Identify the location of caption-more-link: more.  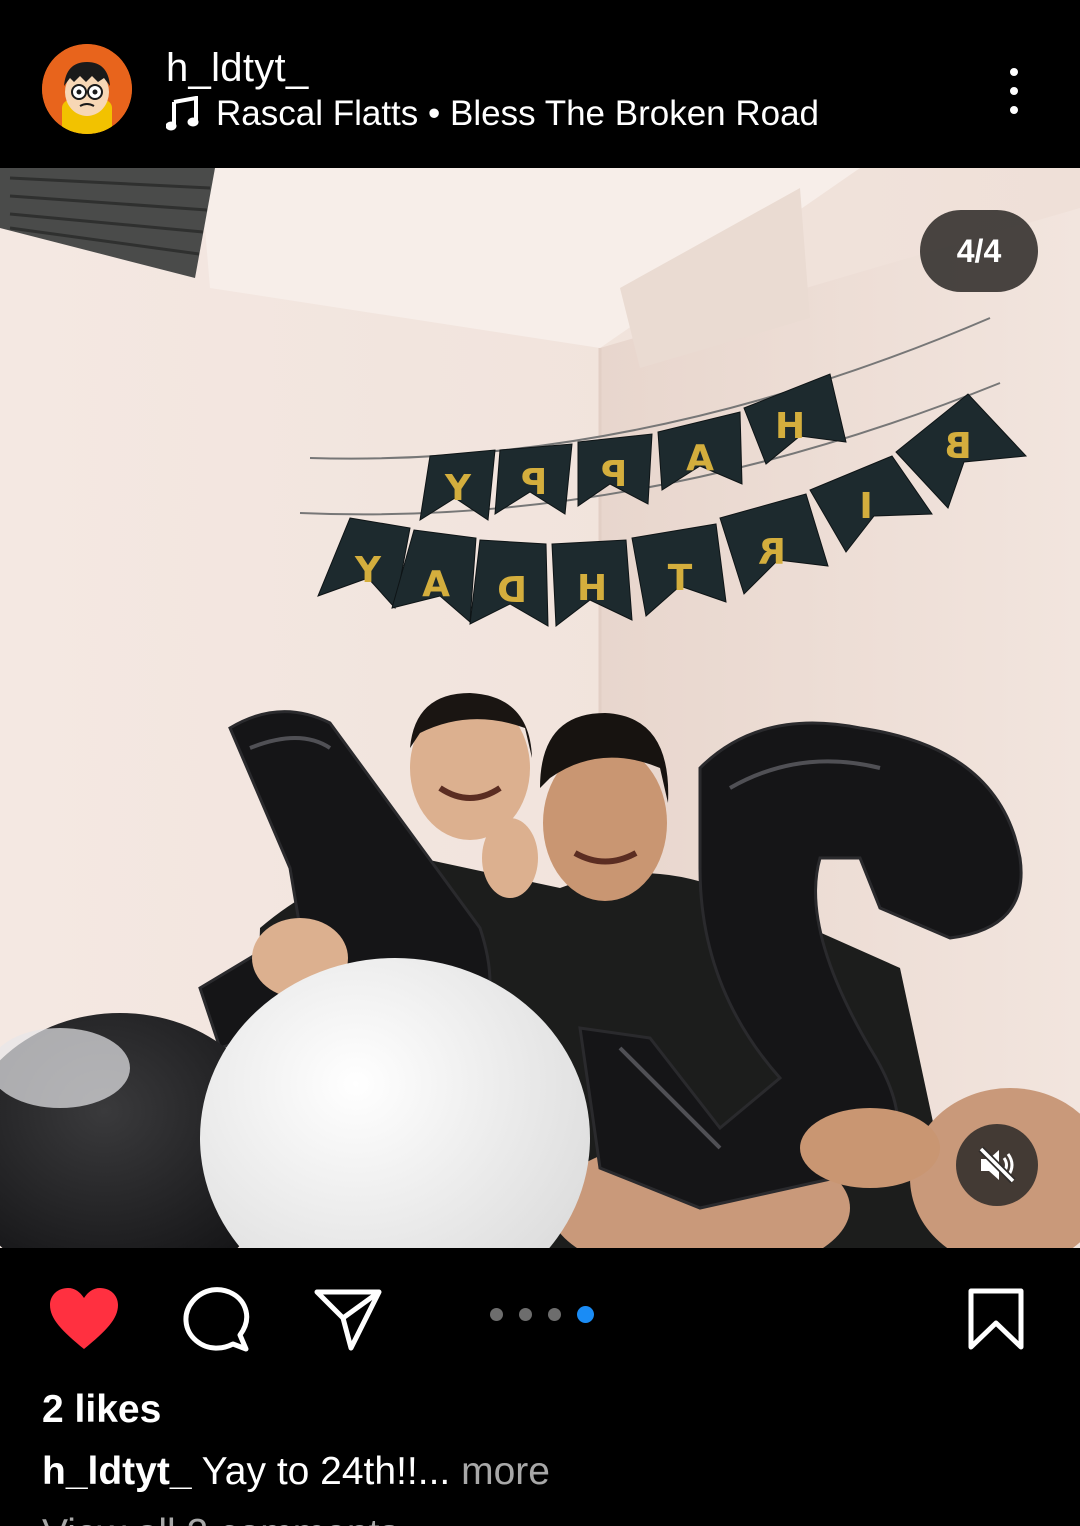
(505, 1471).